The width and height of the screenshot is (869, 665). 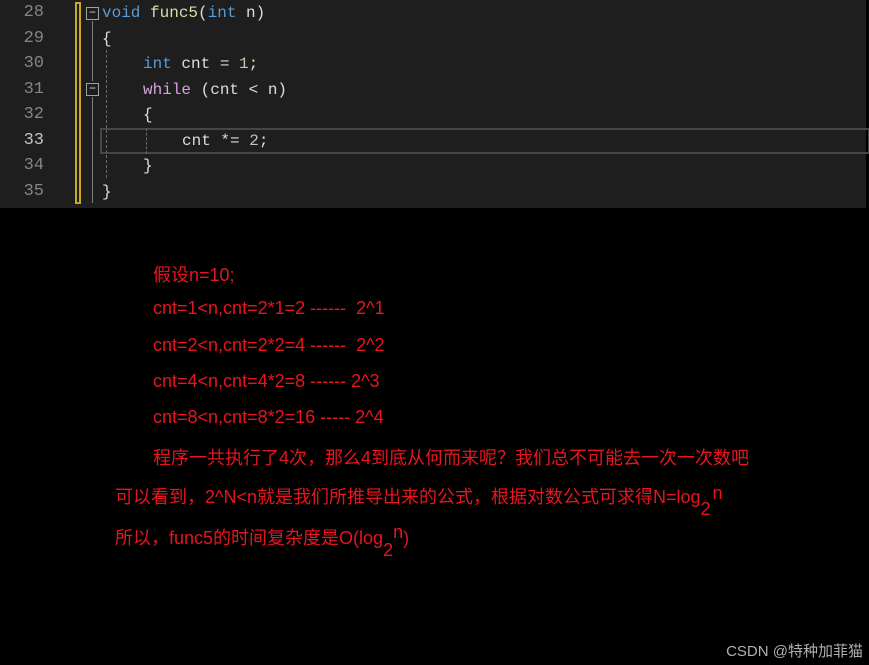 What do you see at coordinates (406, 538) in the screenshot?
I see `note-text: )` at bounding box center [406, 538].